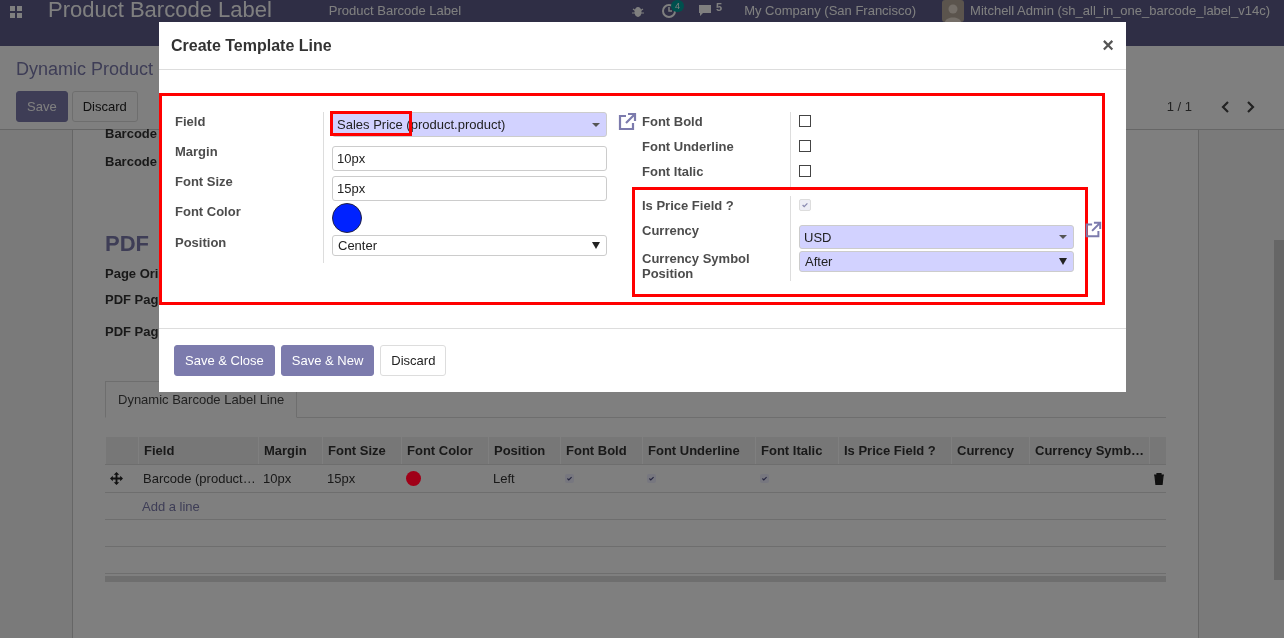 This screenshot has width=1284, height=638. What do you see at coordinates (171, 506) in the screenshot?
I see `add-line-link: Add a line` at bounding box center [171, 506].